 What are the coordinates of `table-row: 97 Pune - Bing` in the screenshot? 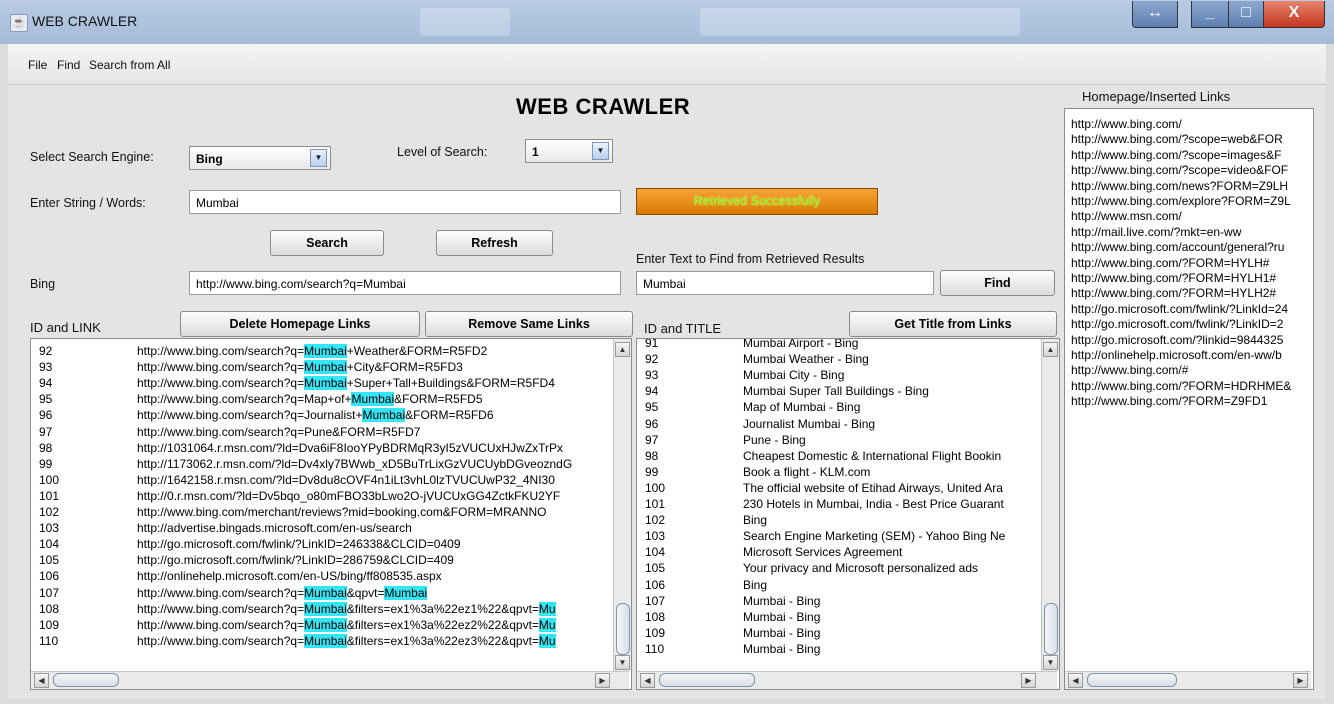 It's located at (837, 440).